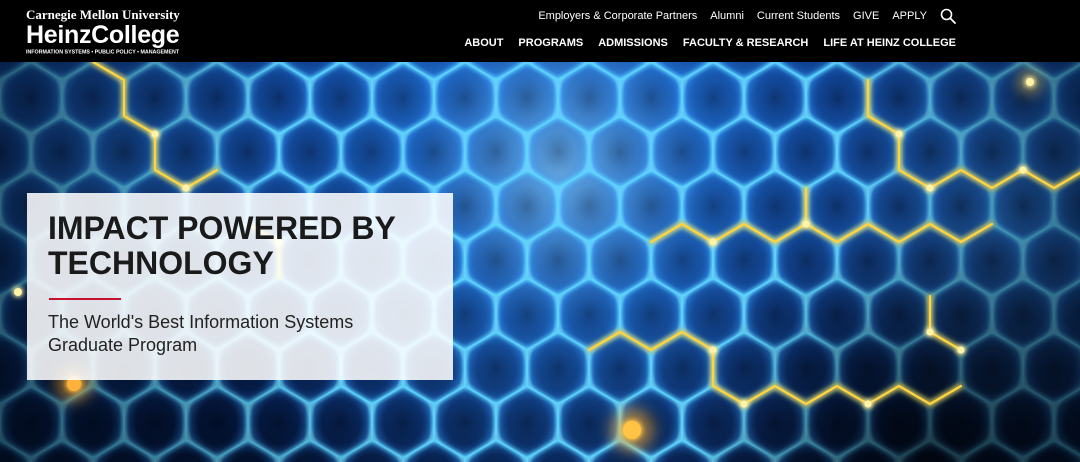 The width and height of the screenshot is (1080, 462). What do you see at coordinates (866, 16) in the screenshot?
I see `utility-link-give: GIVE` at bounding box center [866, 16].